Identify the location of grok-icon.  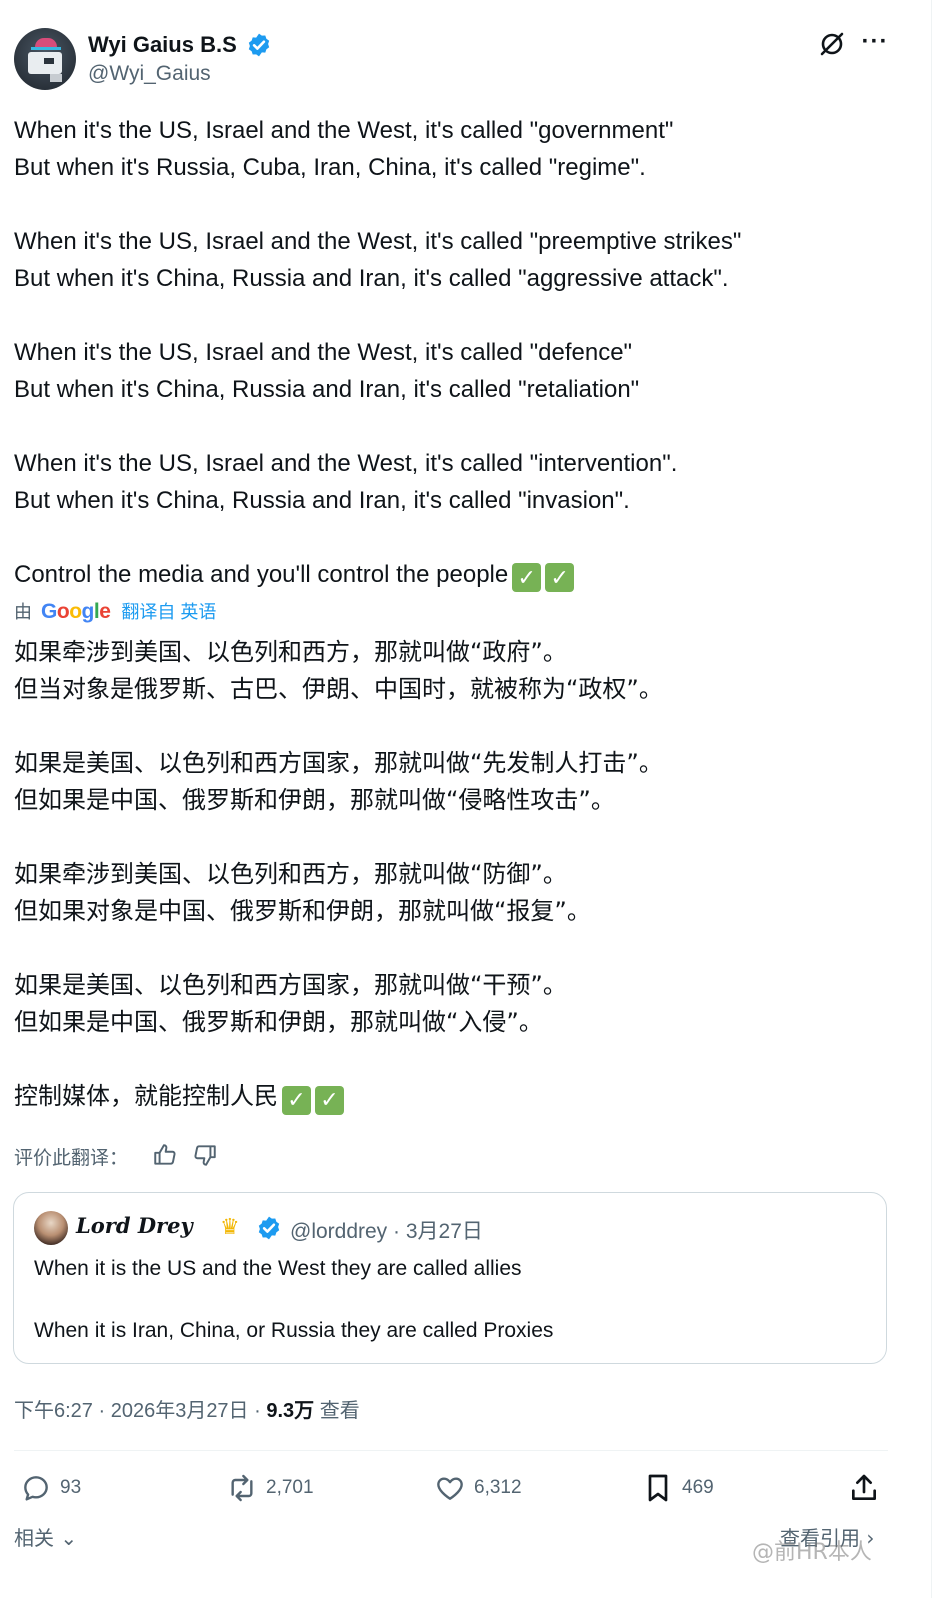
(832, 44).